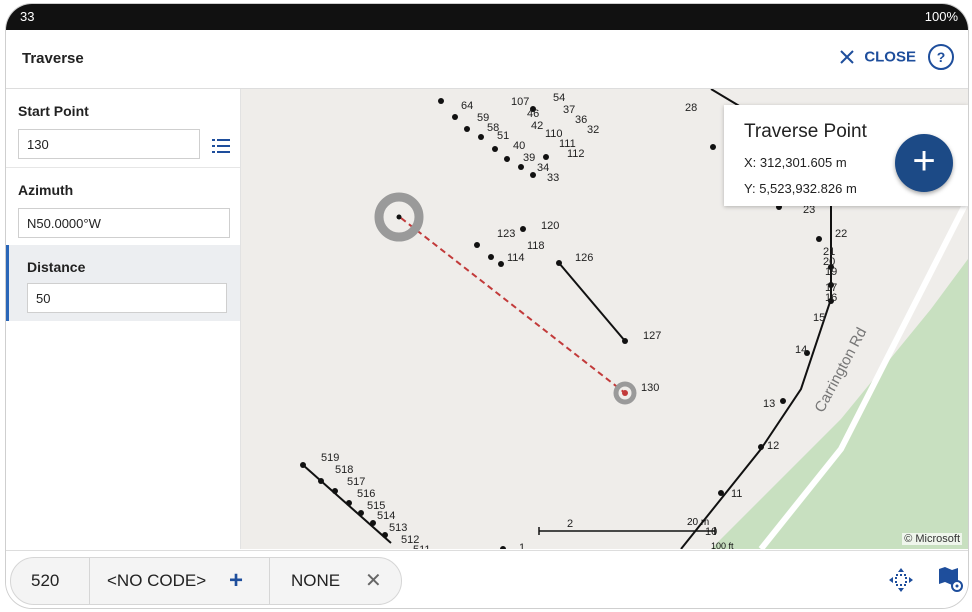 The height and width of the screenshot is (612, 972). I want to click on map-label: 64, so click(467, 106).